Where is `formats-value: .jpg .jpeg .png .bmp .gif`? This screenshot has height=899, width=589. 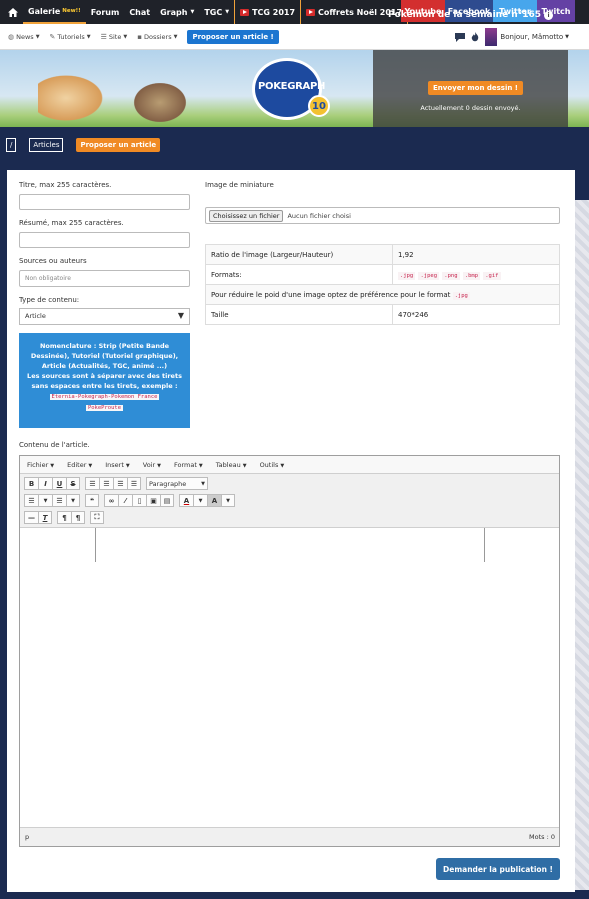
formats-value: .jpg .jpeg .png .bmp .gif is located at coordinates (476, 274).